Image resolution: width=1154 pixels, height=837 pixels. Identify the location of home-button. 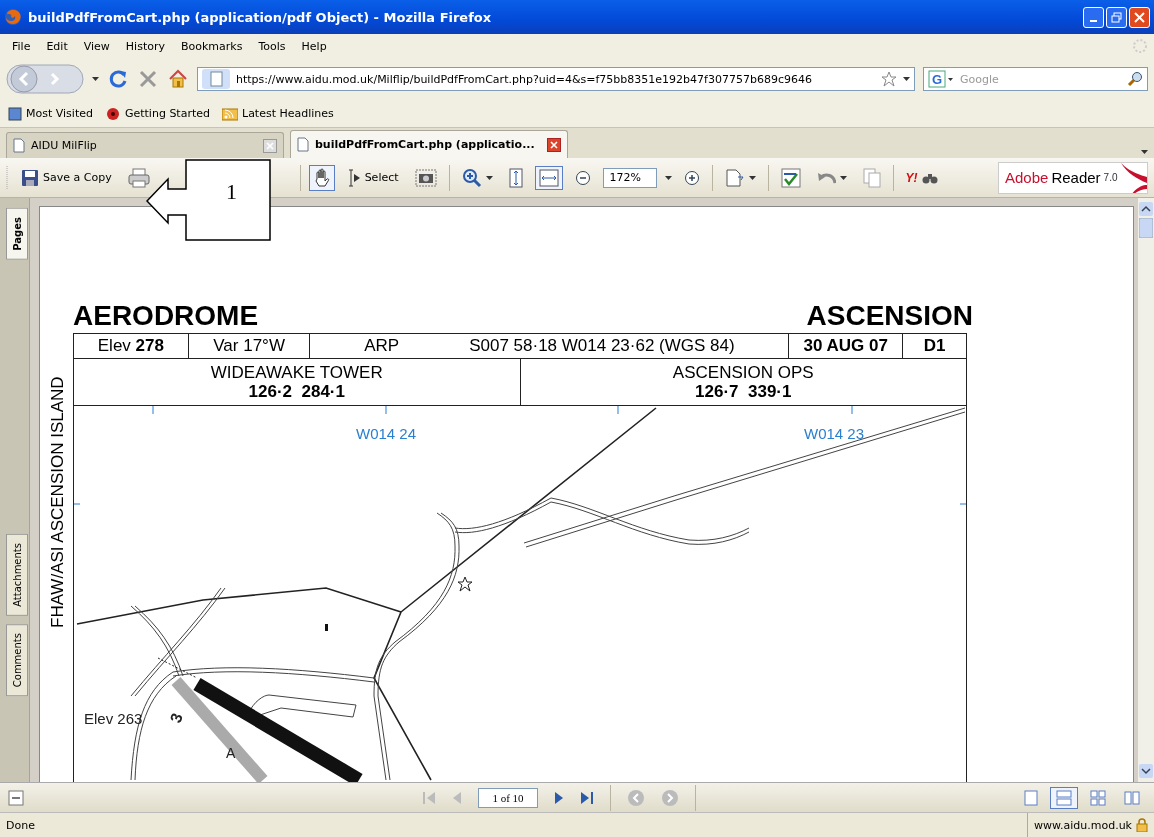
(178, 79).